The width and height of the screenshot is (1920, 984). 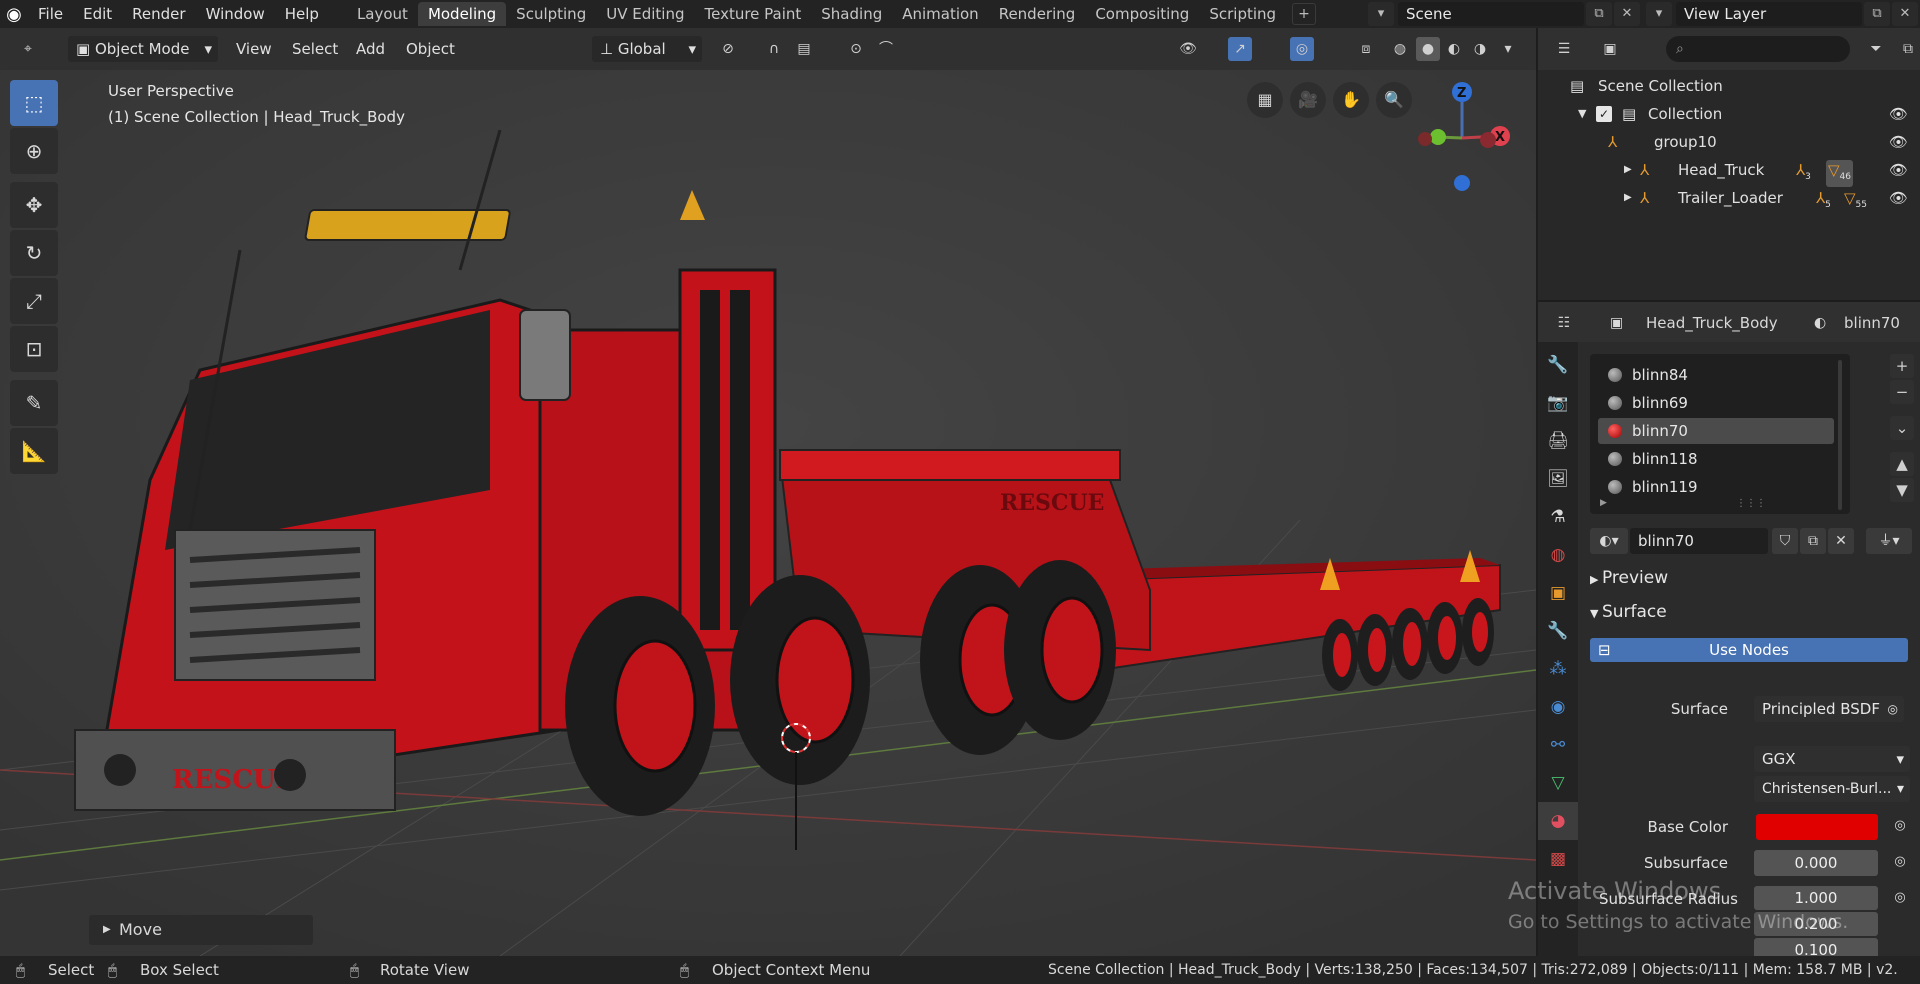 What do you see at coordinates (1716, 487) in the screenshot?
I see `list-item: blinn119` at bounding box center [1716, 487].